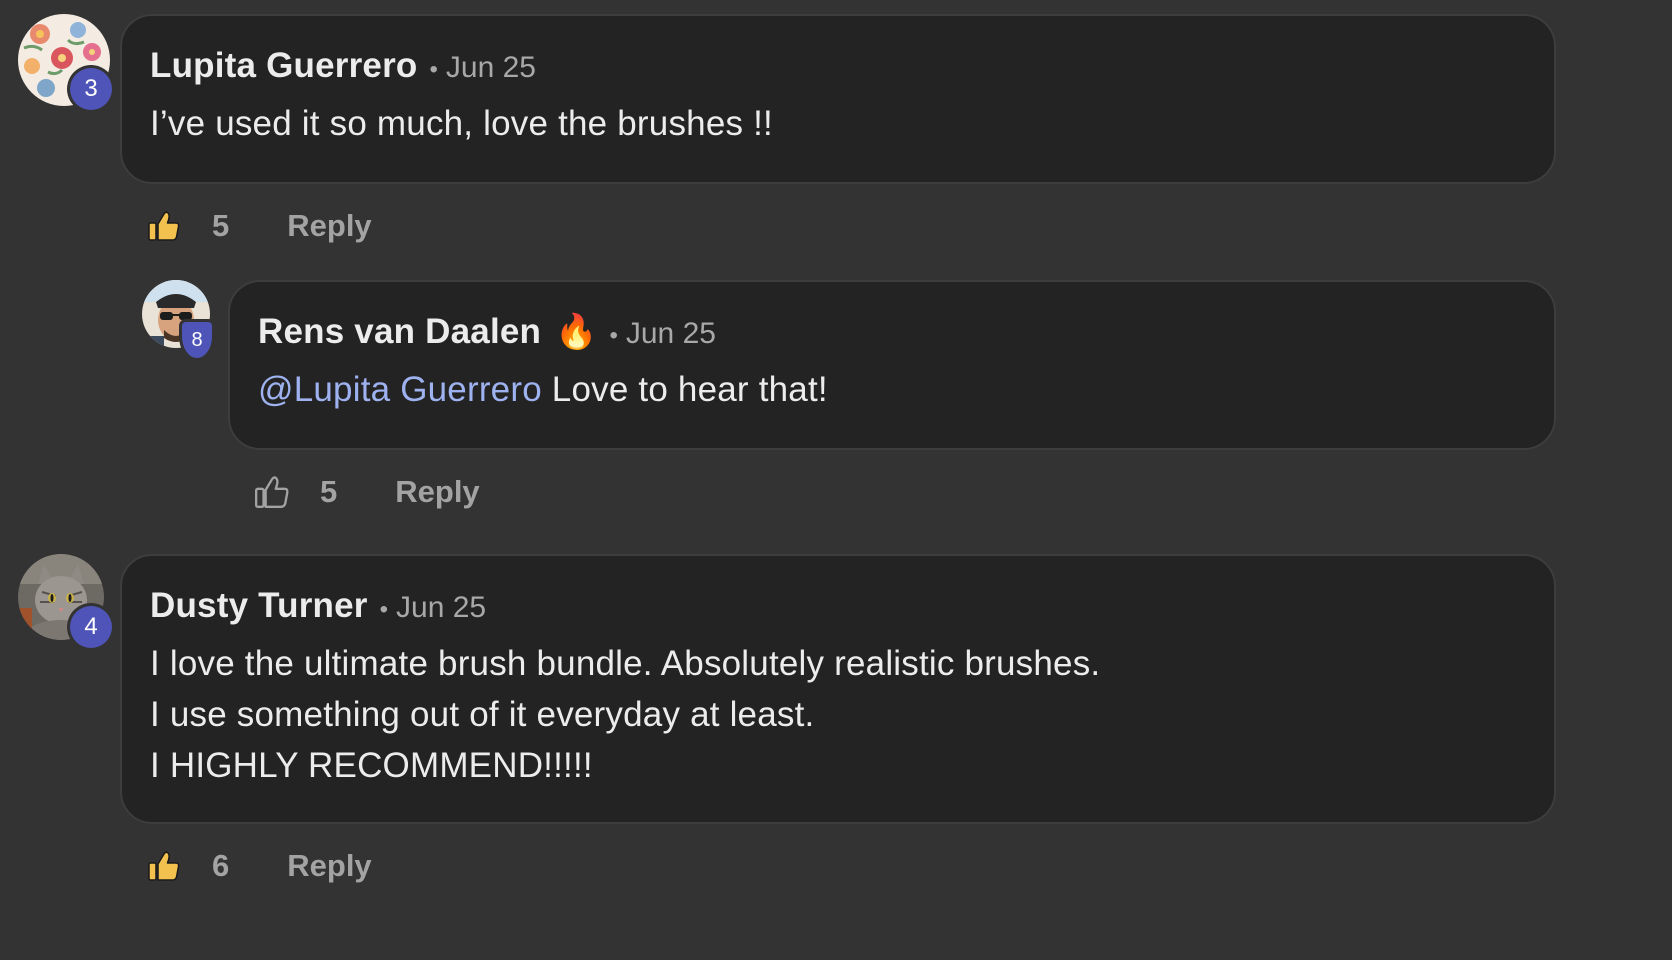 This screenshot has height=960, width=1672. I want to click on comment-header: Lupita Guerrero • Jun 25, so click(343, 66).